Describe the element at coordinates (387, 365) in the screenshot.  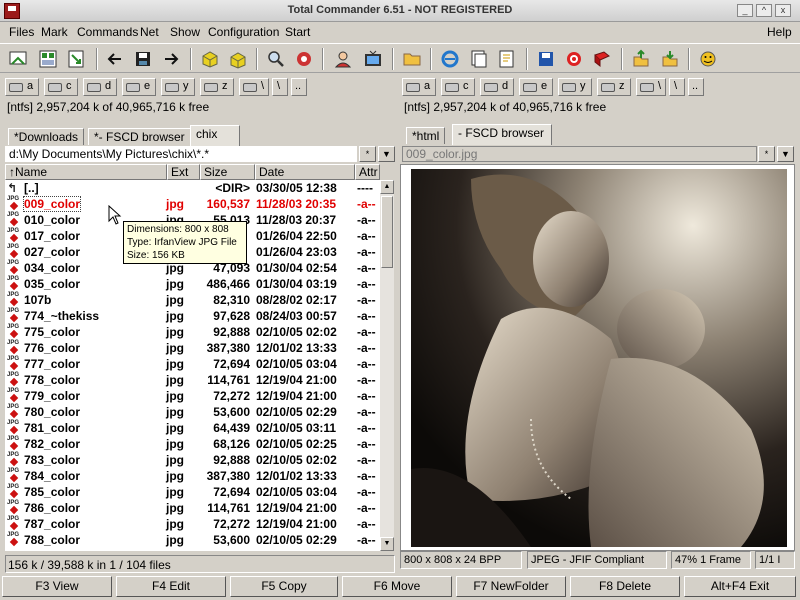
I see `file-list-scrollbar: ▲ ▼` at that location.